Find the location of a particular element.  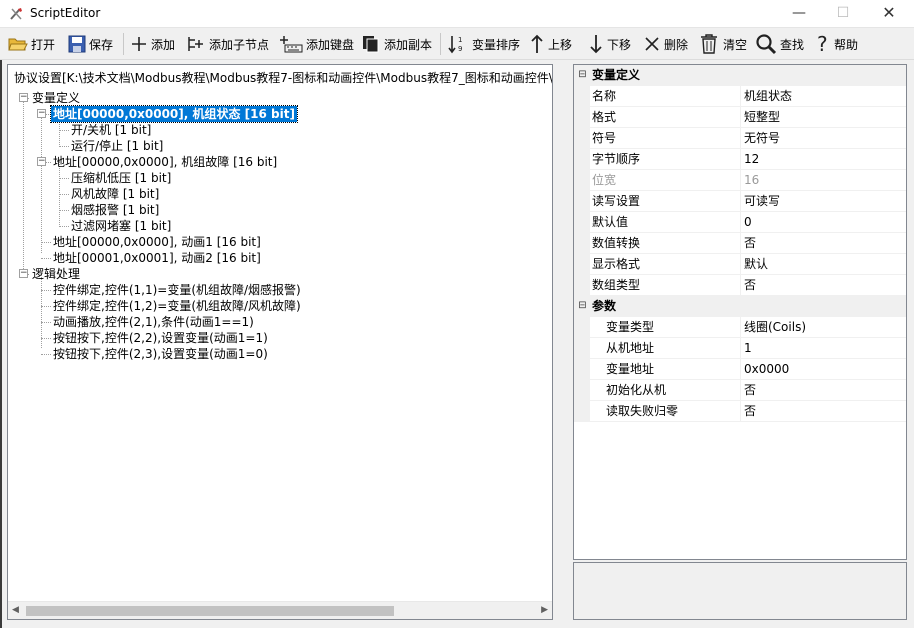

category-label: 参数 is located at coordinates (604, 306).